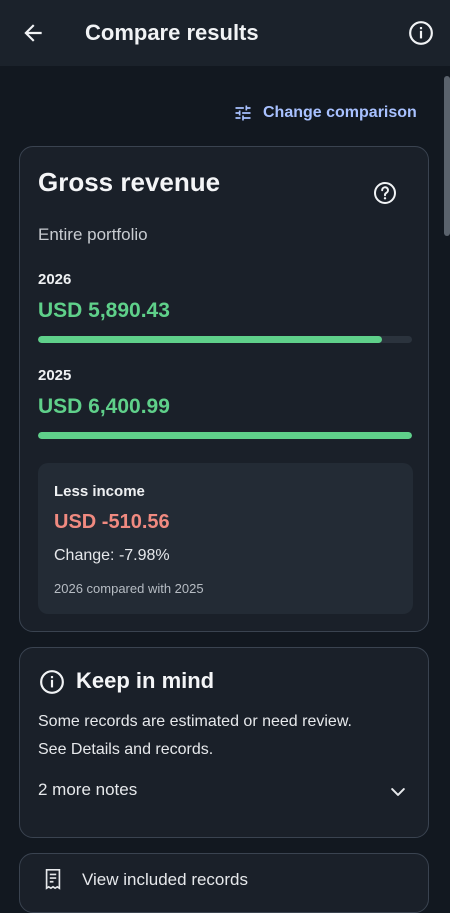 The width and height of the screenshot is (450, 913). Describe the element at coordinates (104, 310) in the screenshot. I see `current-amount: USD 5,890.43` at that location.